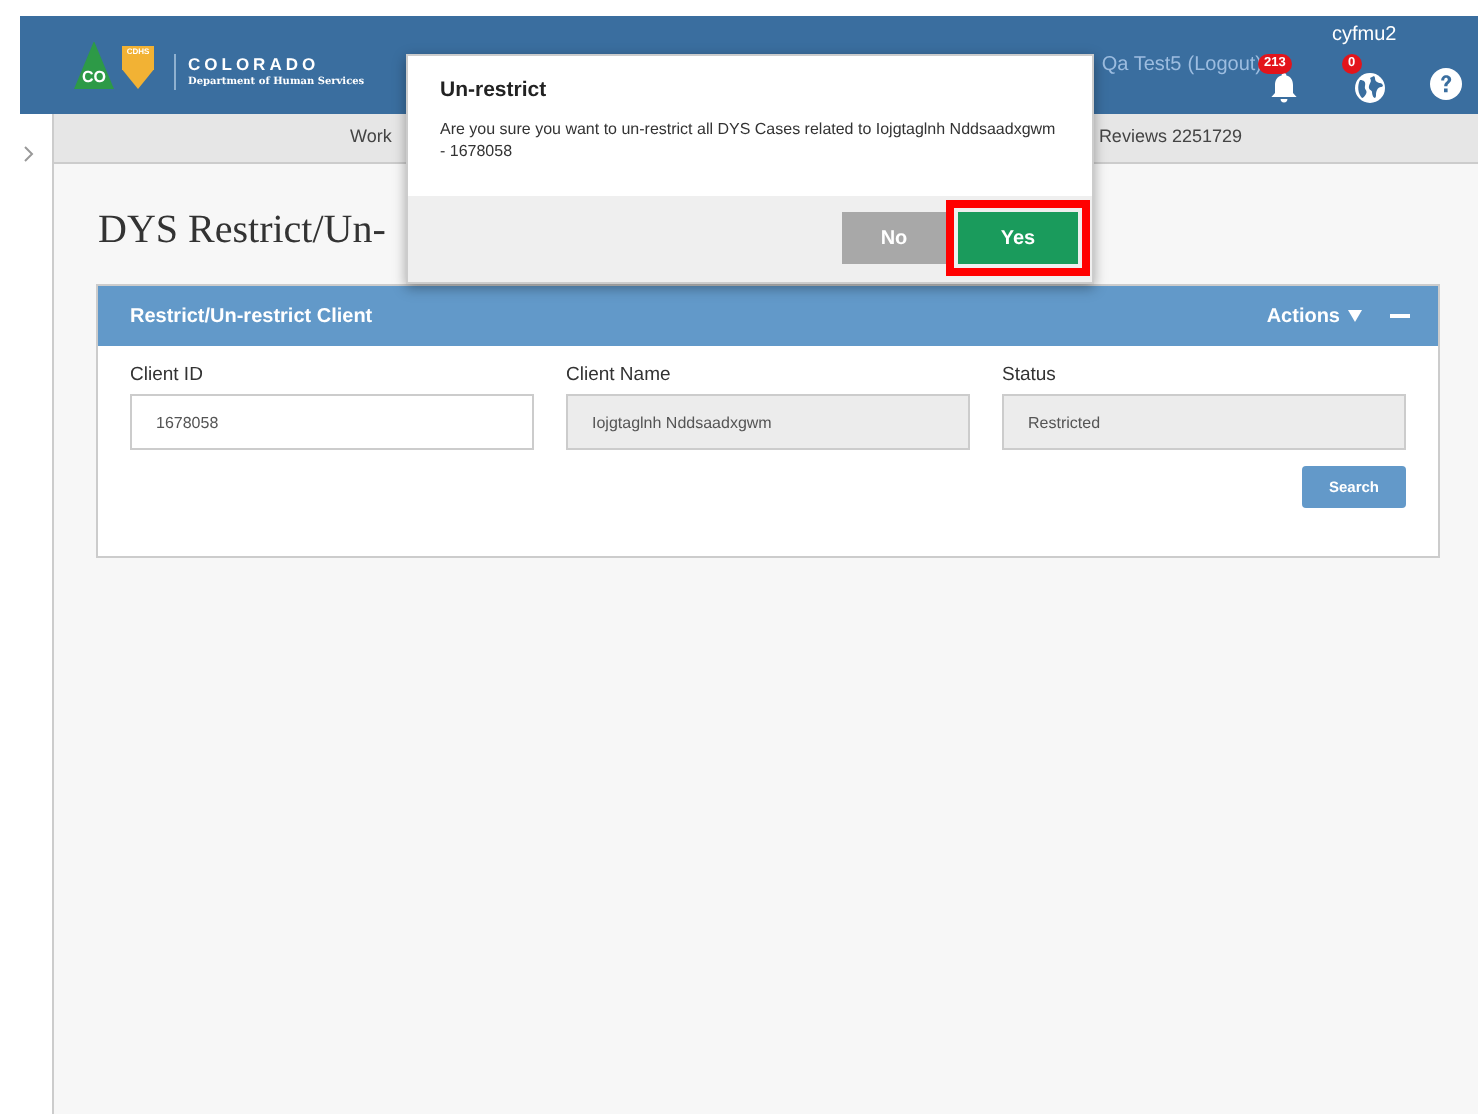  I want to click on field-label: Client ID, so click(167, 376).